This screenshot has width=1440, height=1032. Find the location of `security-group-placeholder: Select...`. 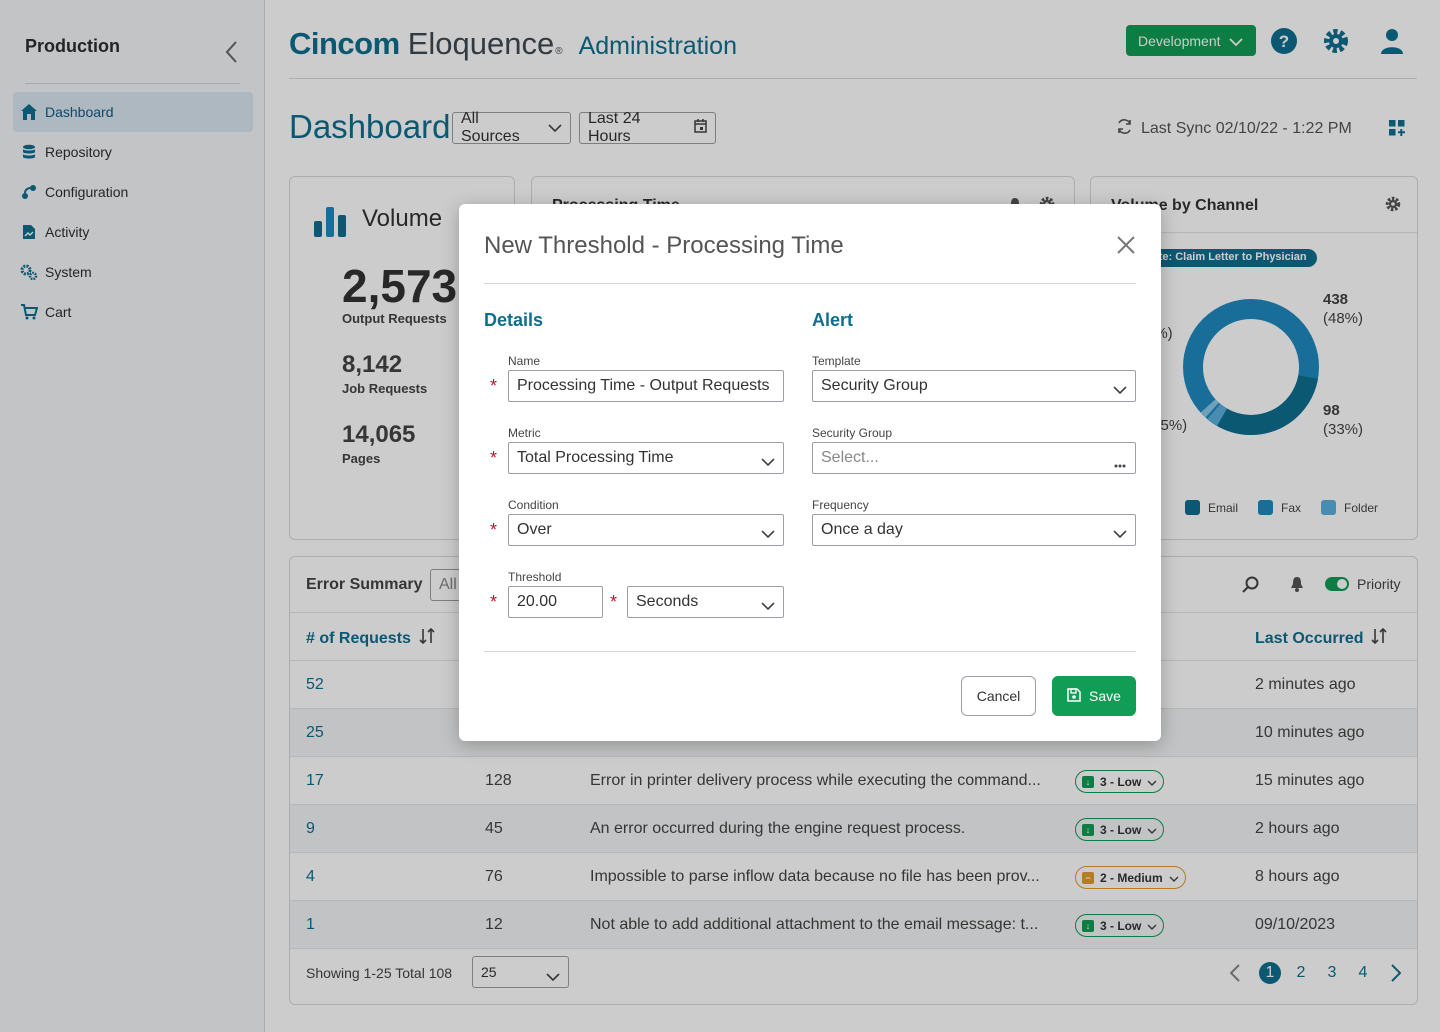

security-group-placeholder: Select... is located at coordinates (850, 457).